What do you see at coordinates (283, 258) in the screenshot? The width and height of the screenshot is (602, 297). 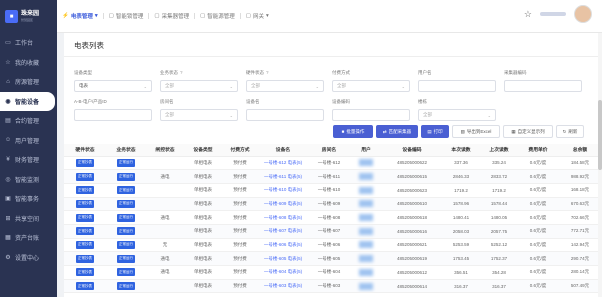 I see `device-name-link: 一号楼-605 电表(5)` at bounding box center [283, 258].